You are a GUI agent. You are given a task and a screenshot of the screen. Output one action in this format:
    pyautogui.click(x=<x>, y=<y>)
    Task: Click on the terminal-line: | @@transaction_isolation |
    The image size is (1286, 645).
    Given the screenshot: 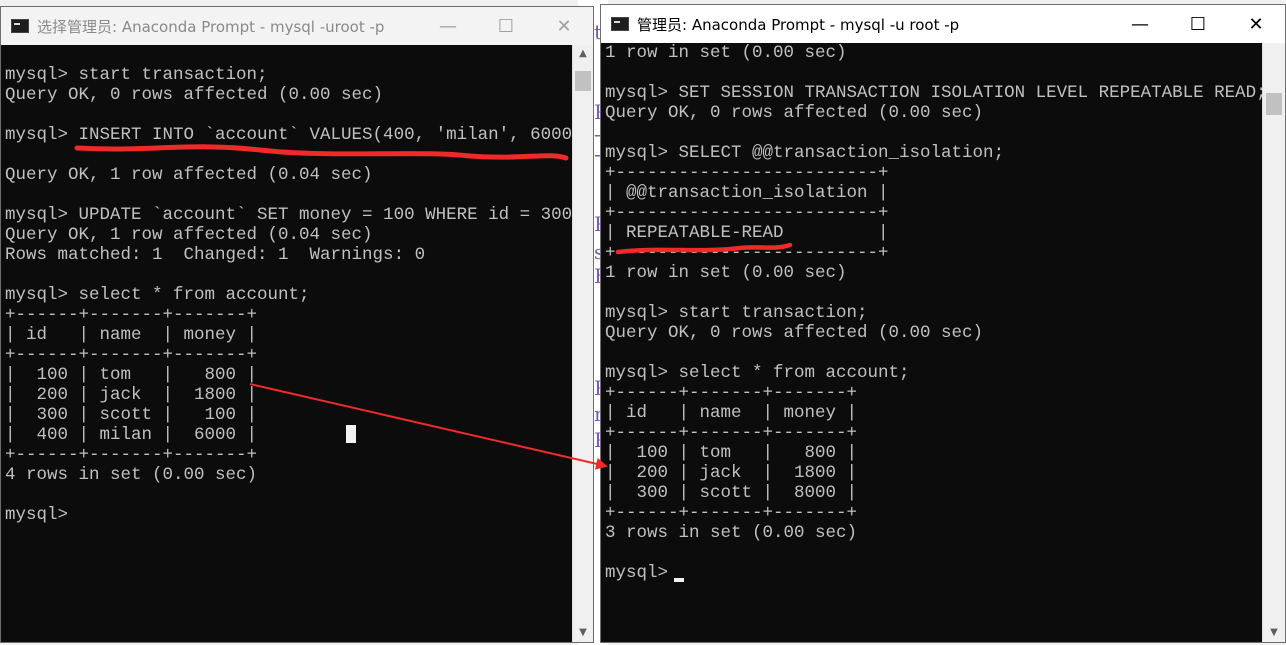 What is the action you would take?
    pyautogui.click(x=747, y=193)
    